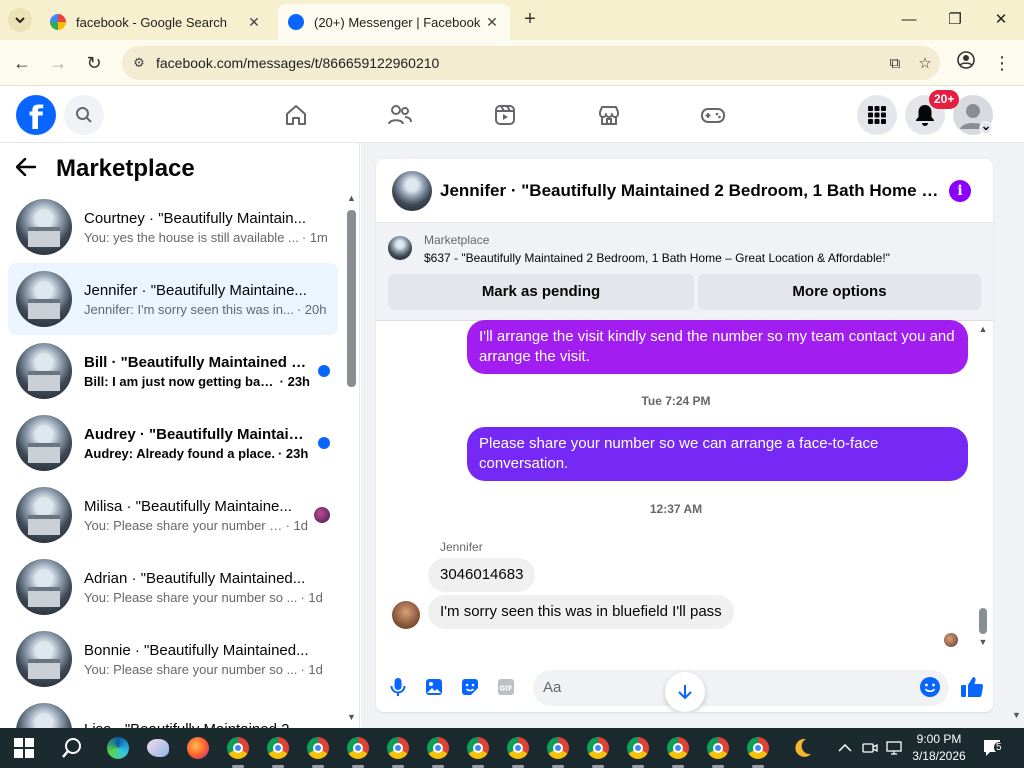  Describe the element at coordinates (158, 748) in the screenshot. I see `paint-icon` at that location.